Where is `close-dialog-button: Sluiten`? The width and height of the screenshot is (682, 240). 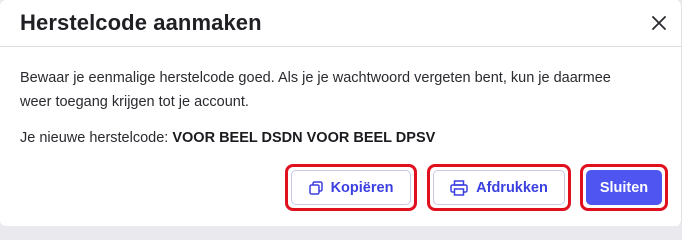
close-dialog-button: Sluiten is located at coordinates (624, 187).